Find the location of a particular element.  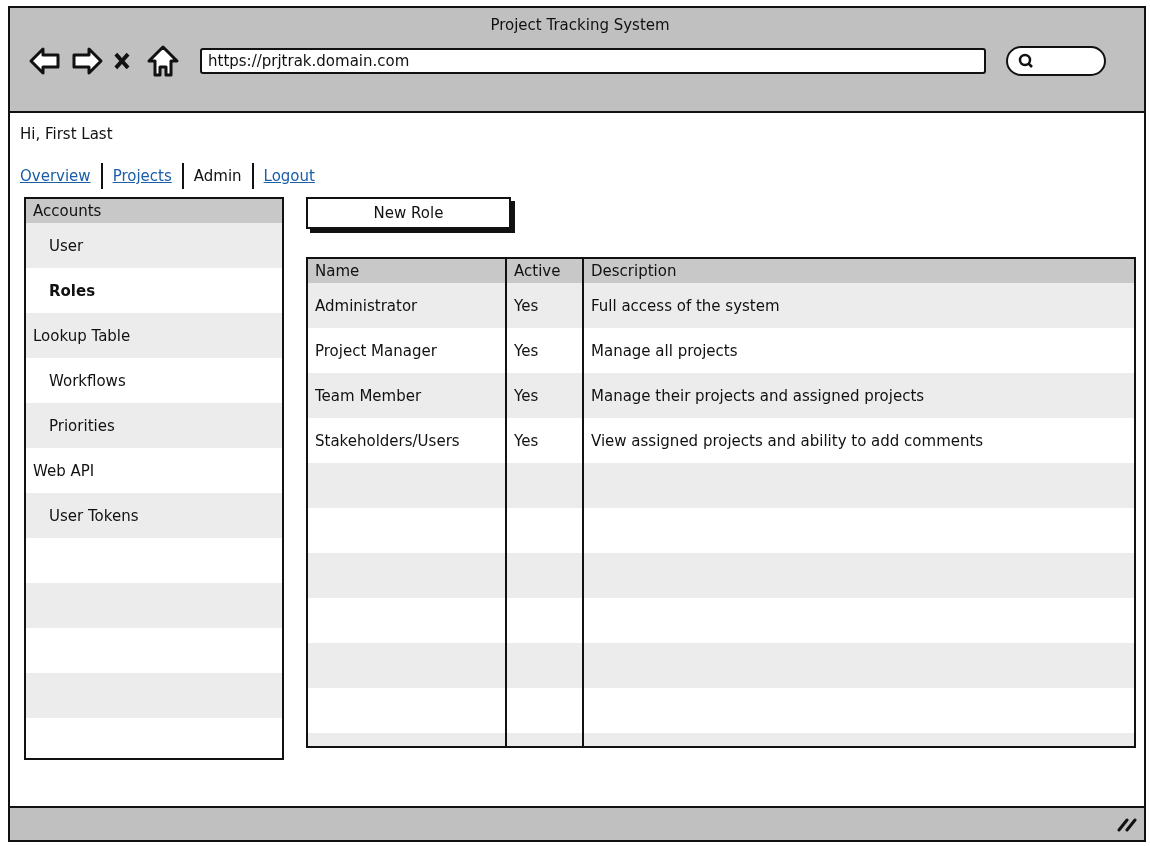

table-cell: Team Member is located at coordinates (406, 395).